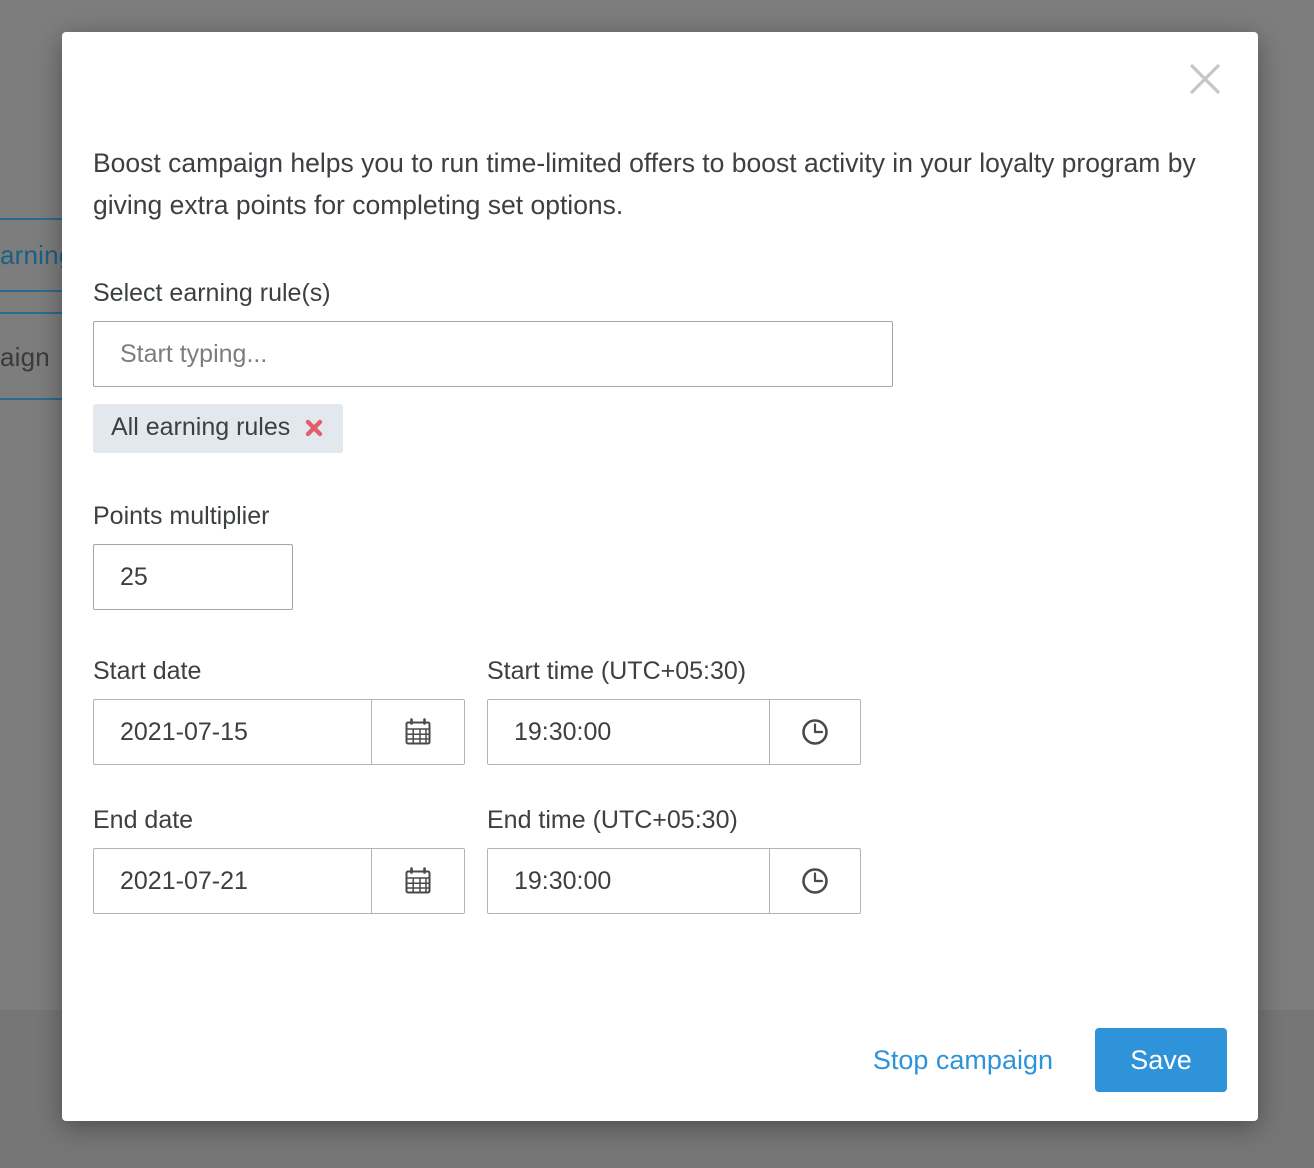 The image size is (1314, 1168). I want to click on points-multiplier-section: Points multiplier, so click(660, 555).